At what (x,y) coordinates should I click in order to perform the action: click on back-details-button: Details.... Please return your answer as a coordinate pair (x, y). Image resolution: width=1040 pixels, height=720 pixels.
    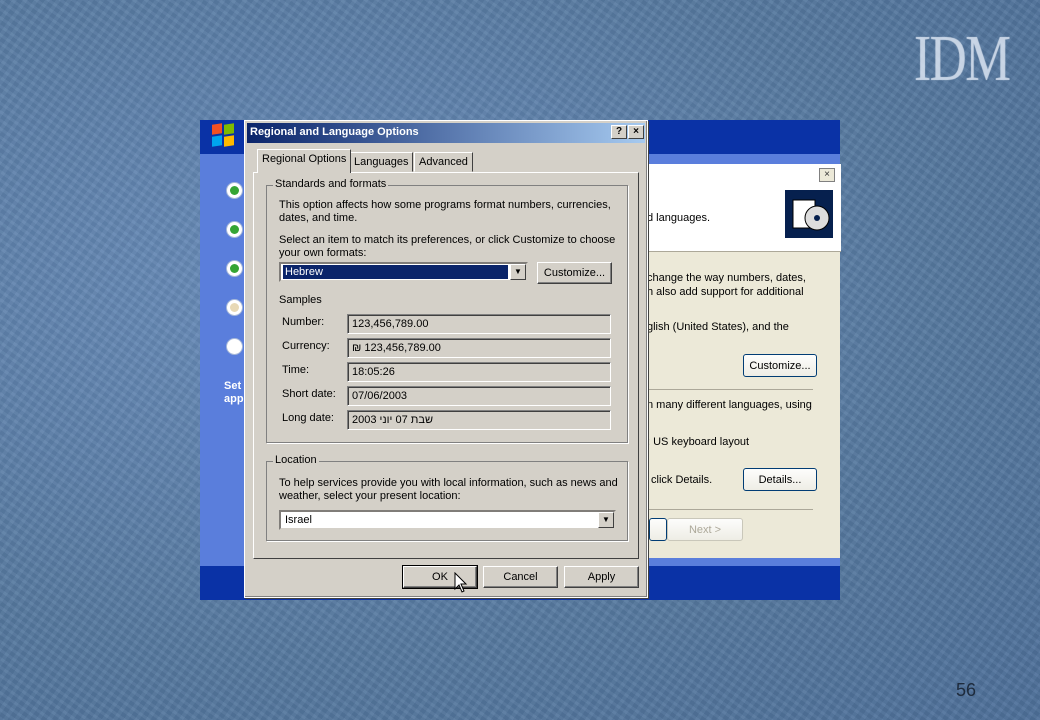
    Looking at the image, I should click on (780, 479).